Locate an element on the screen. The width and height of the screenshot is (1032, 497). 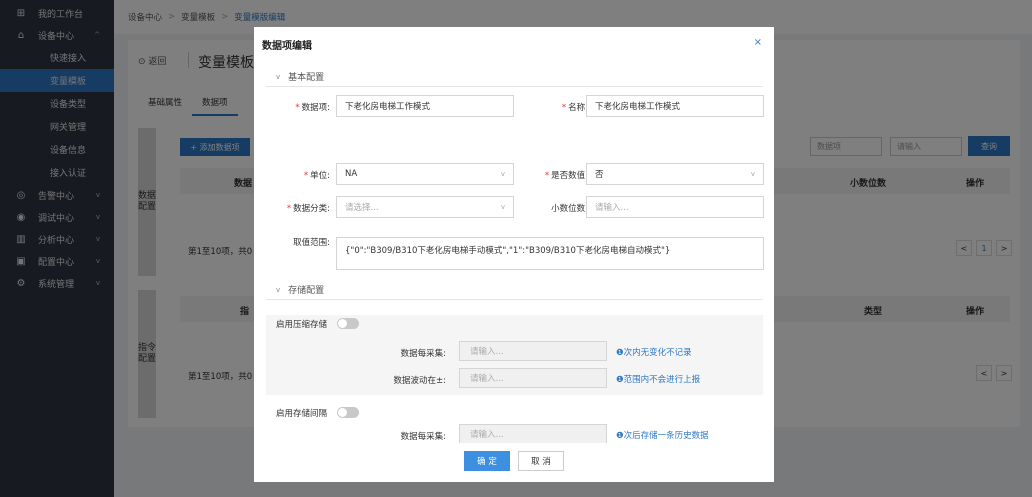
compress-toggle is located at coordinates (348, 323).